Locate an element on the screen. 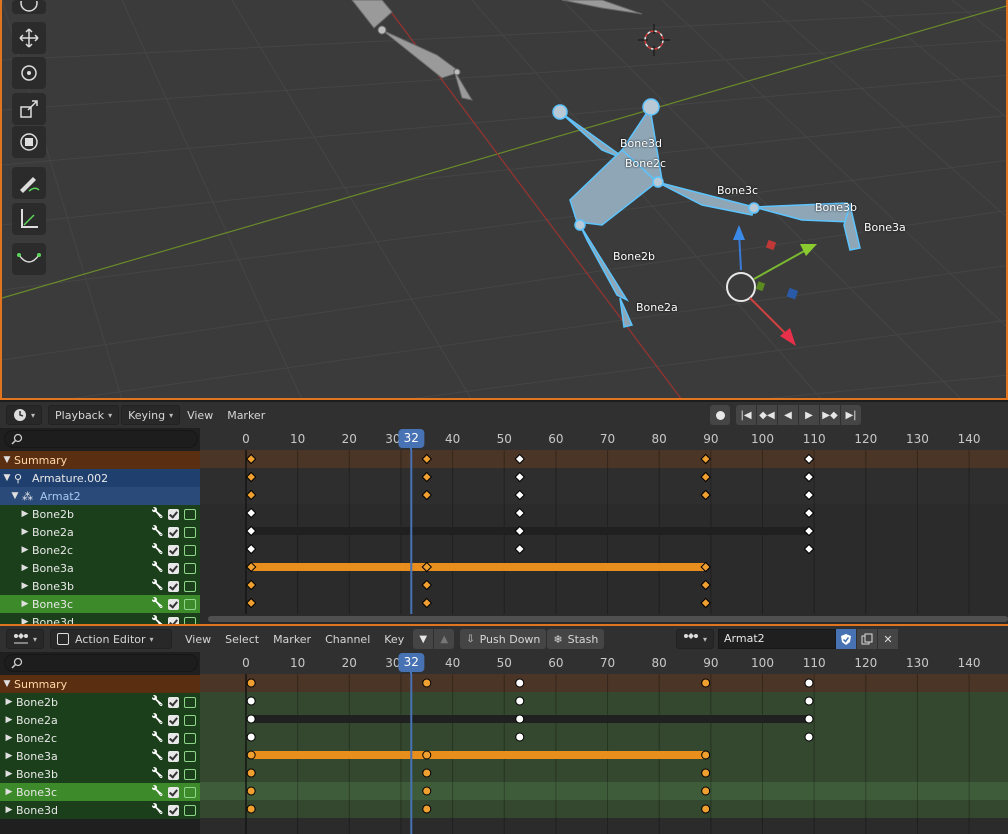 The image size is (1008, 834). action-search-input is located at coordinates (101, 663).